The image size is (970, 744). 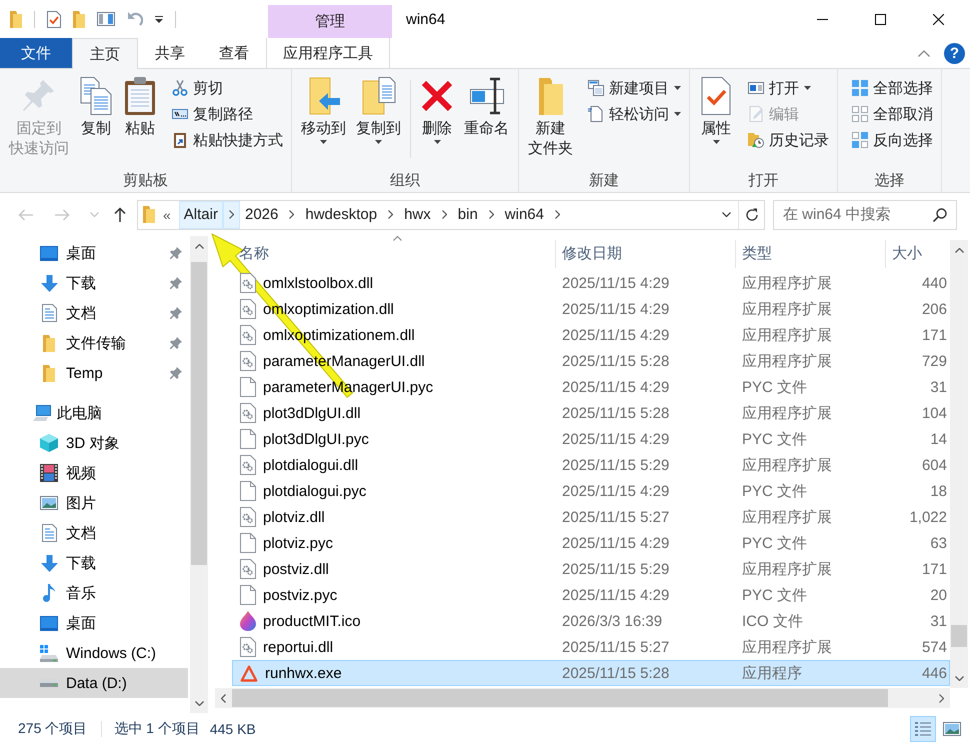 I want to click on ribbon-button: 新建项目, so click(x=634, y=88).